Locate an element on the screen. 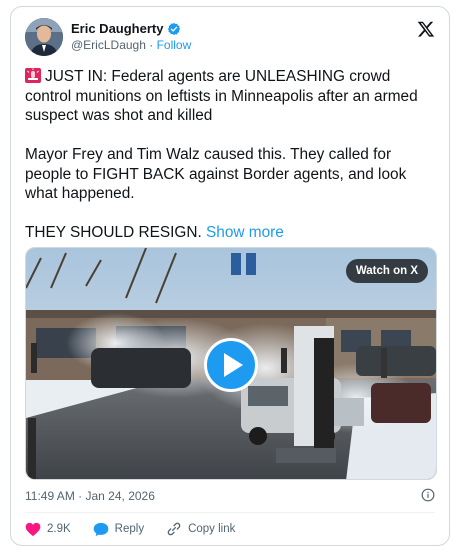 This screenshot has width=462, height=546. info-icon is located at coordinates (428, 495).